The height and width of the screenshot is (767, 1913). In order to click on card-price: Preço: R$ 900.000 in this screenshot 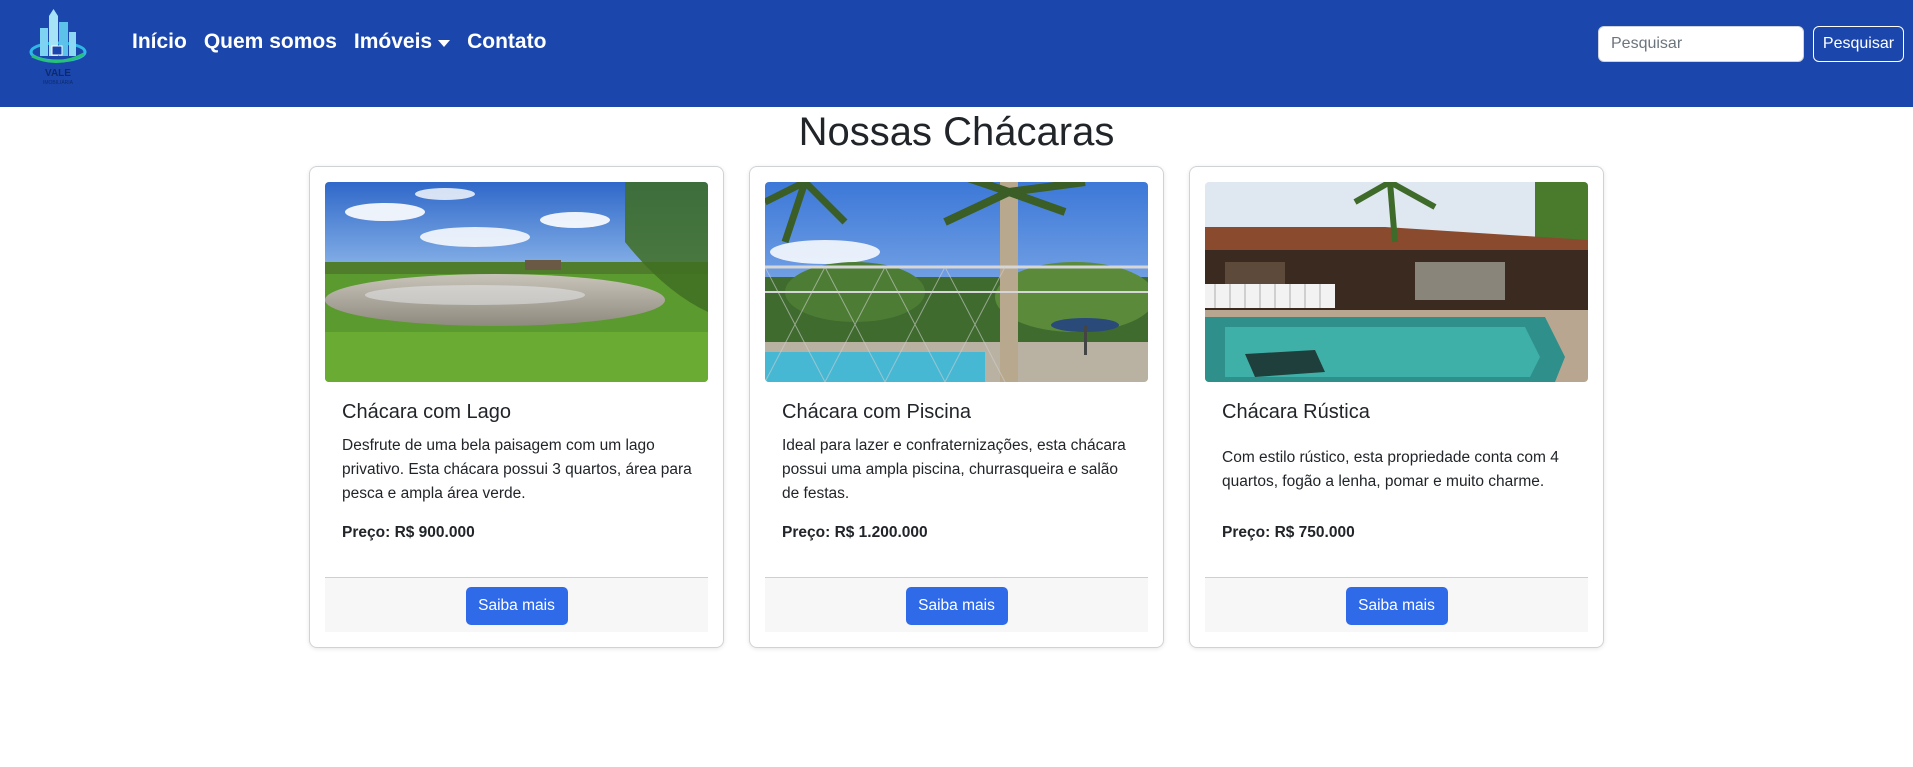, I will do `click(408, 533)`.